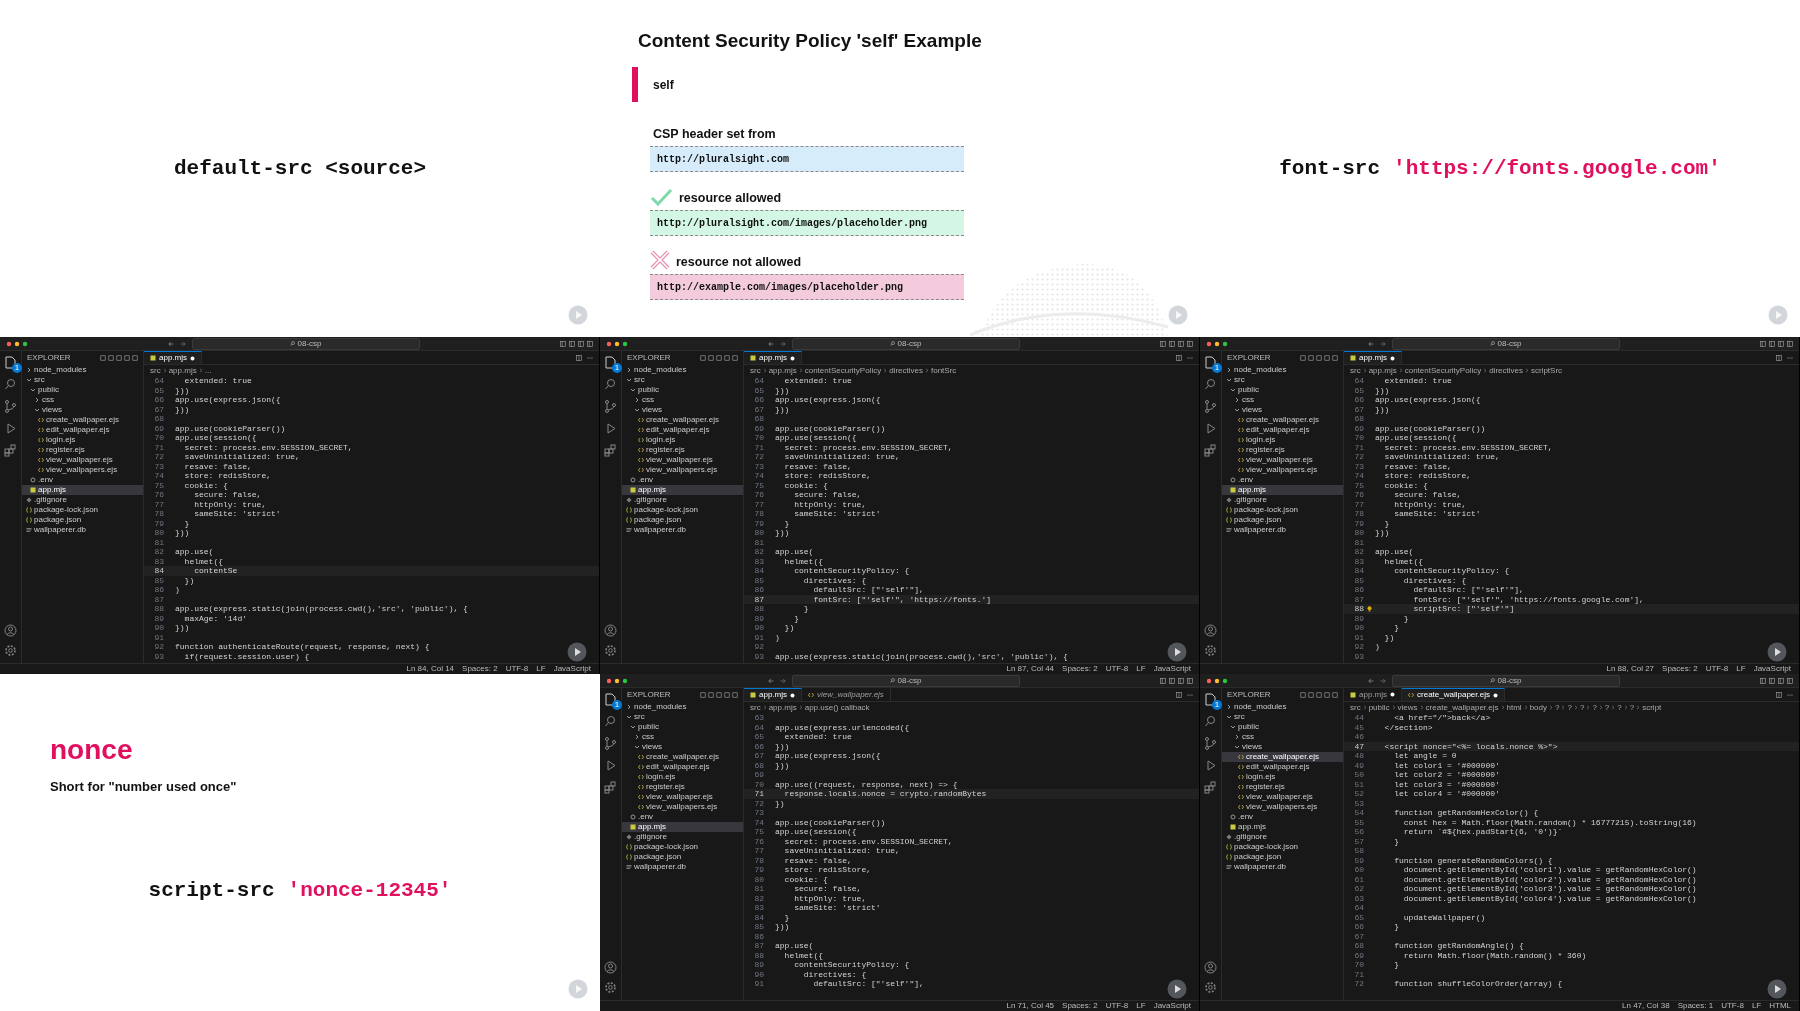  I want to click on play-button, so click(1777, 989).